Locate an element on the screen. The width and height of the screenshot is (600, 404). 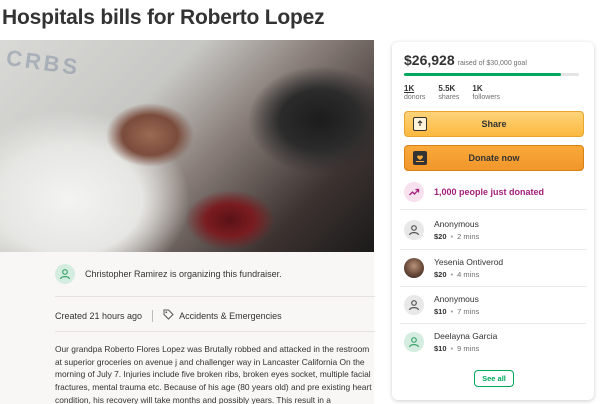
donor-name: Yesenia Ontiverod is located at coordinates (469, 262).